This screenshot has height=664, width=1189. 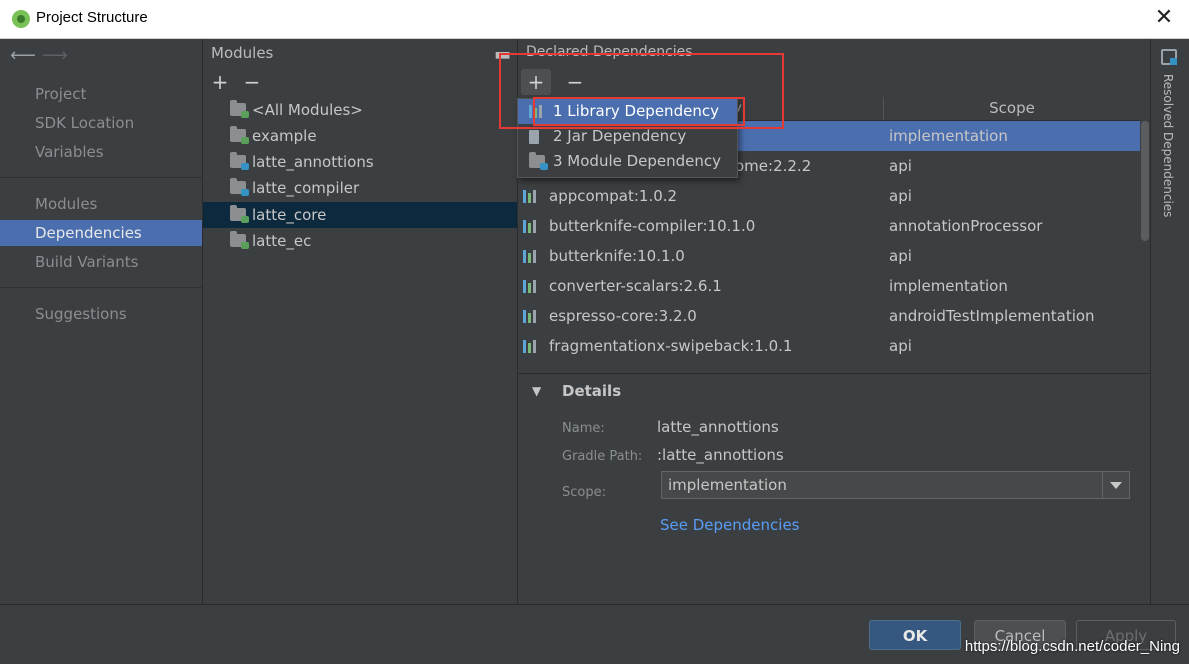 What do you see at coordinates (617, 256) in the screenshot?
I see `dependency-name: butterknife:10.1.0` at bounding box center [617, 256].